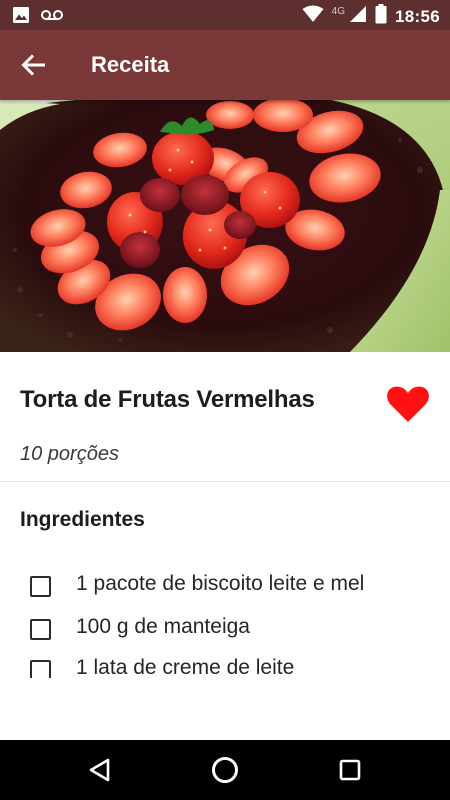  Describe the element at coordinates (313, 16) in the screenshot. I see `wifi-icon` at that location.